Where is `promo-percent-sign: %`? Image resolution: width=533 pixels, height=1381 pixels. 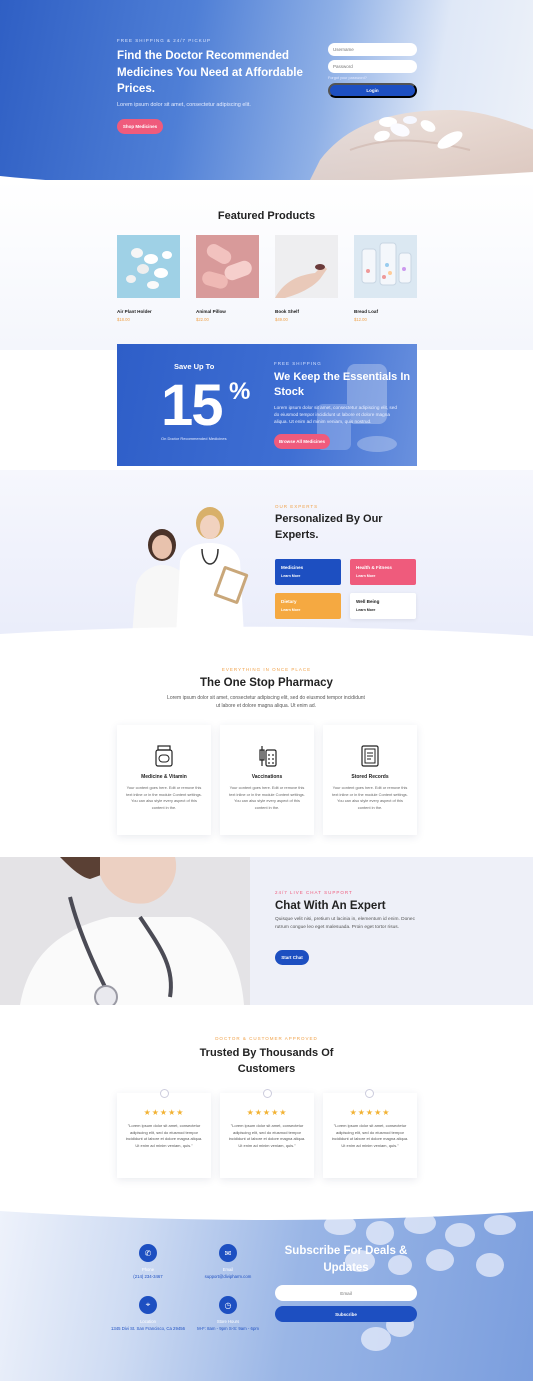
promo-percent-sign: % is located at coordinates (240, 391).